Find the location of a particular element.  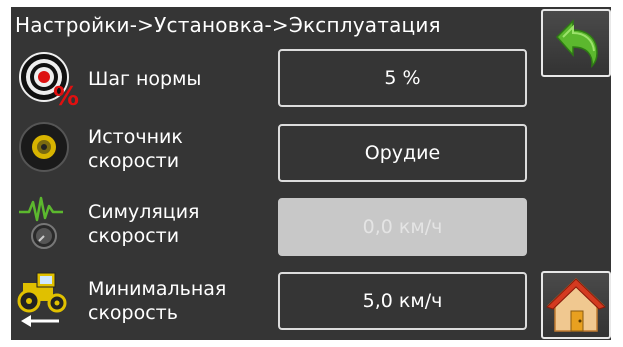

home-icon is located at coordinates (576, 304).